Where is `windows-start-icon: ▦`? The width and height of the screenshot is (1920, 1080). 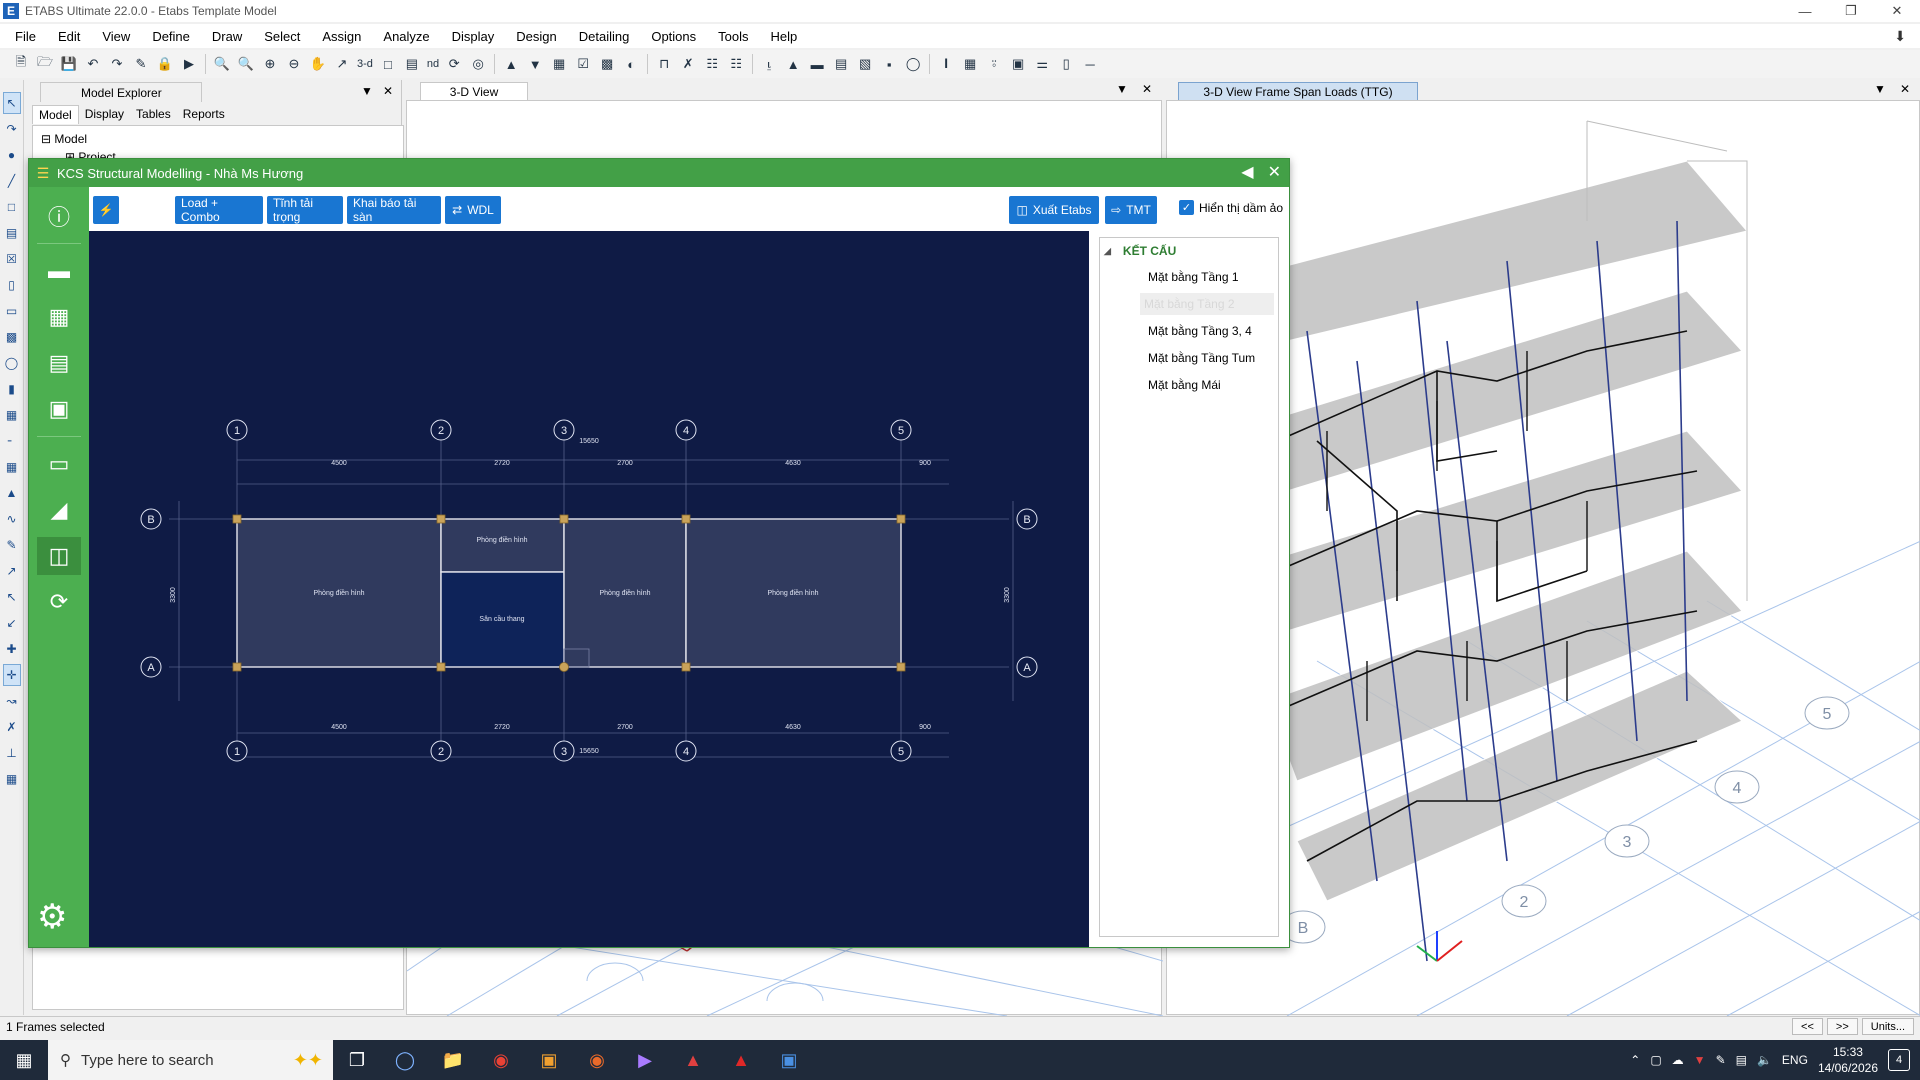
windows-start-icon: ▦ is located at coordinates (24, 1060).